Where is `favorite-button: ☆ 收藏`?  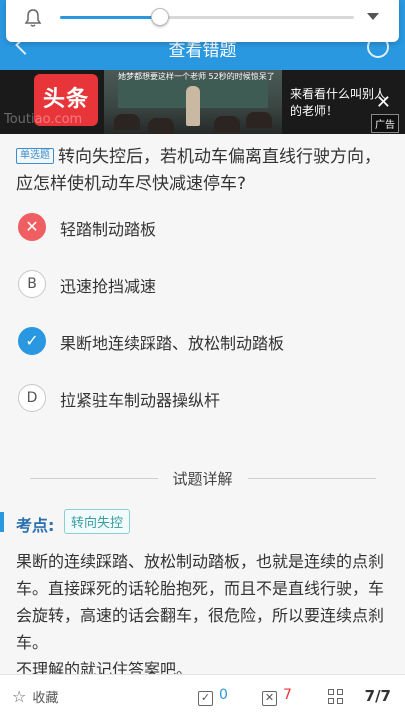 favorite-button: ☆ 收藏 is located at coordinates (35, 696).